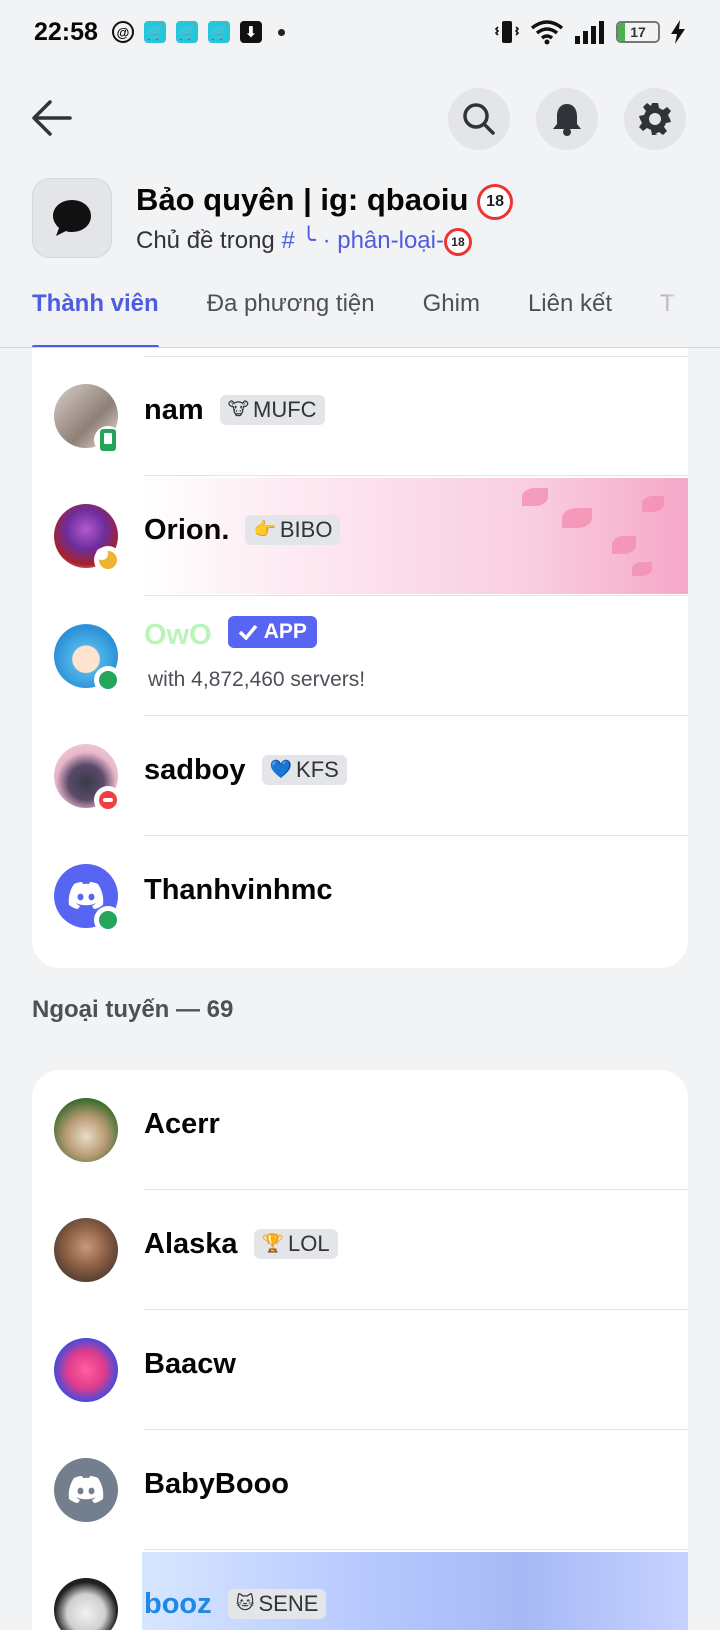 This screenshot has height=1630, width=720. Describe the element at coordinates (451, 315) in the screenshot. I see `tab-pins: Ghim` at that location.